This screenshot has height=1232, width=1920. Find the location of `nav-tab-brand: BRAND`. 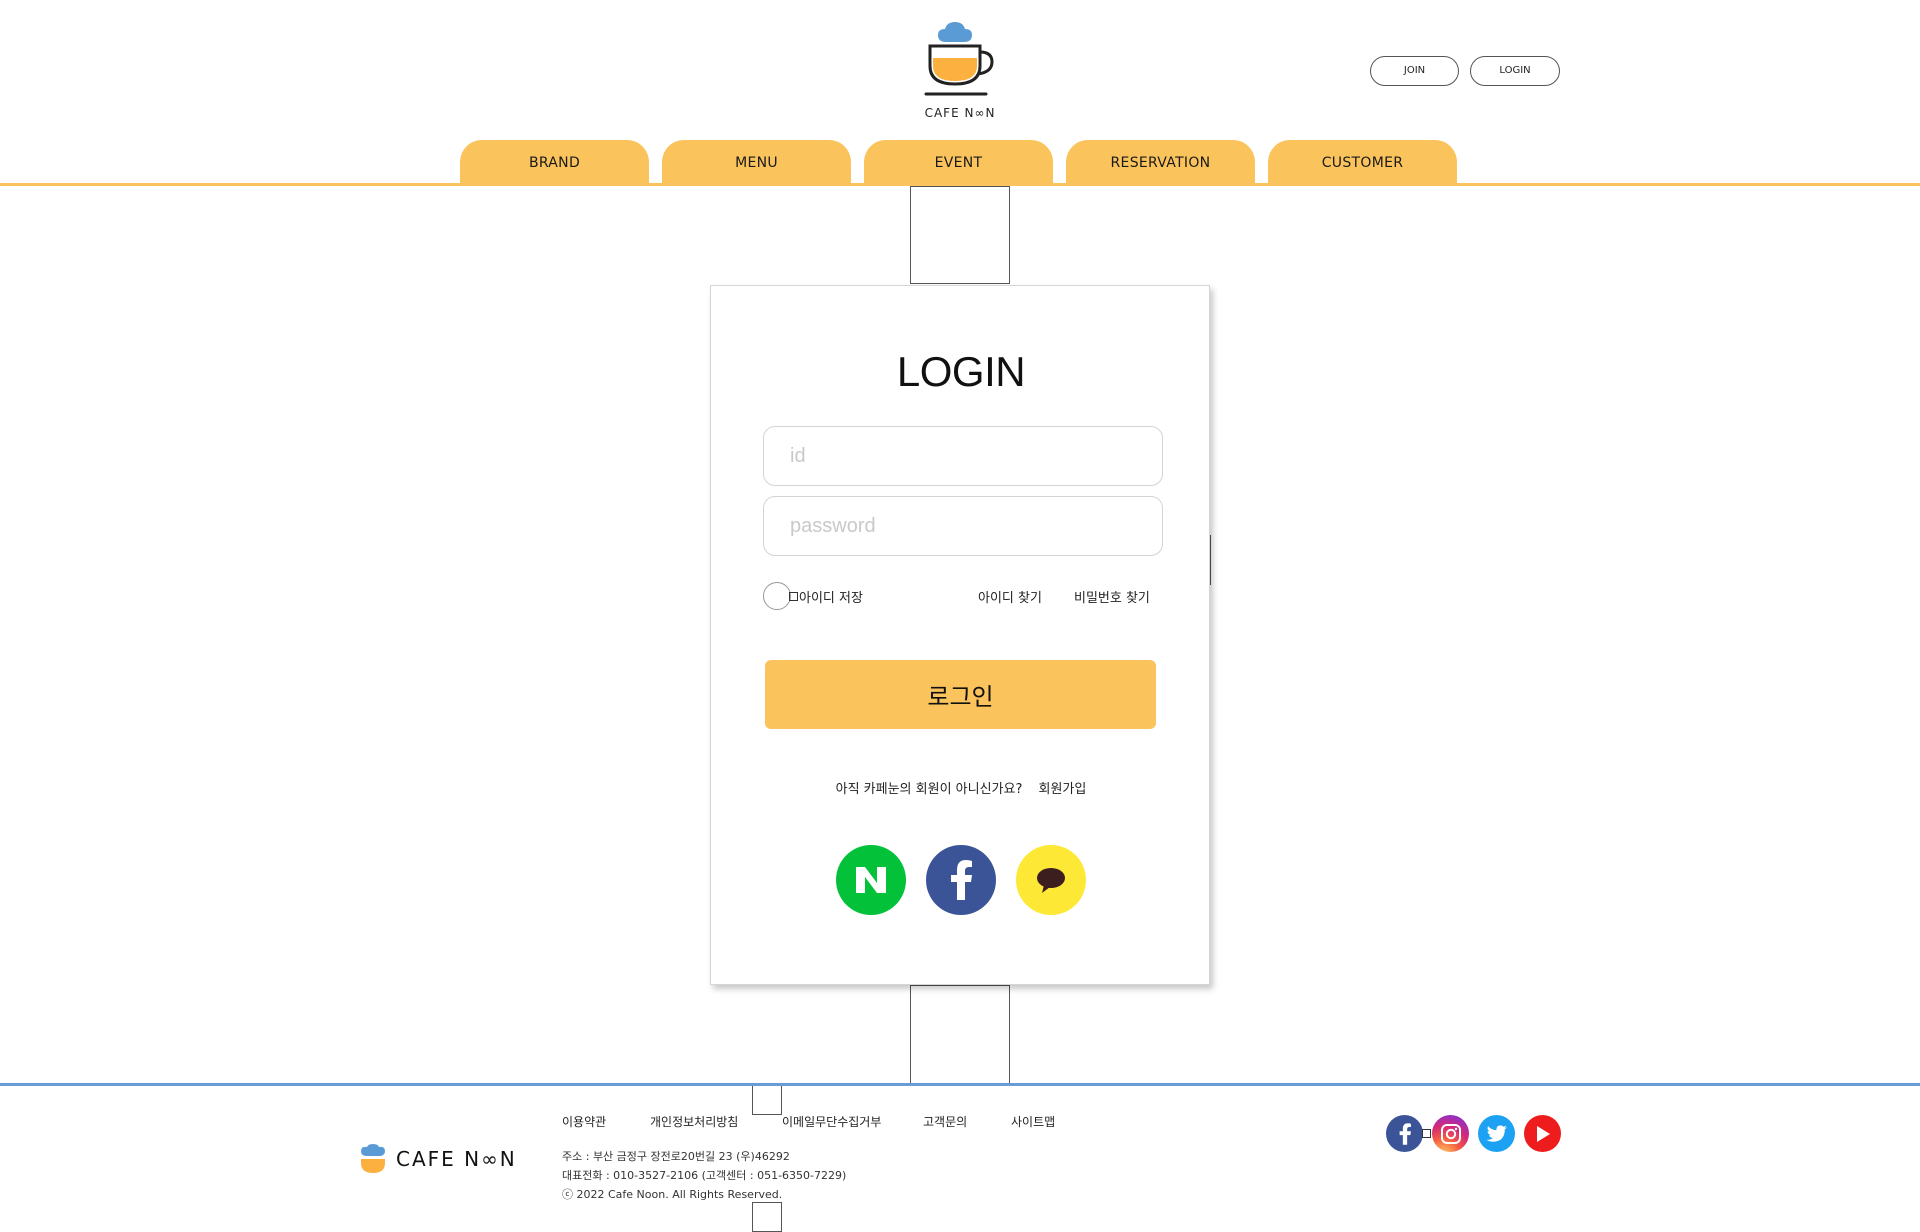

nav-tab-brand: BRAND is located at coordinates (554, 162).